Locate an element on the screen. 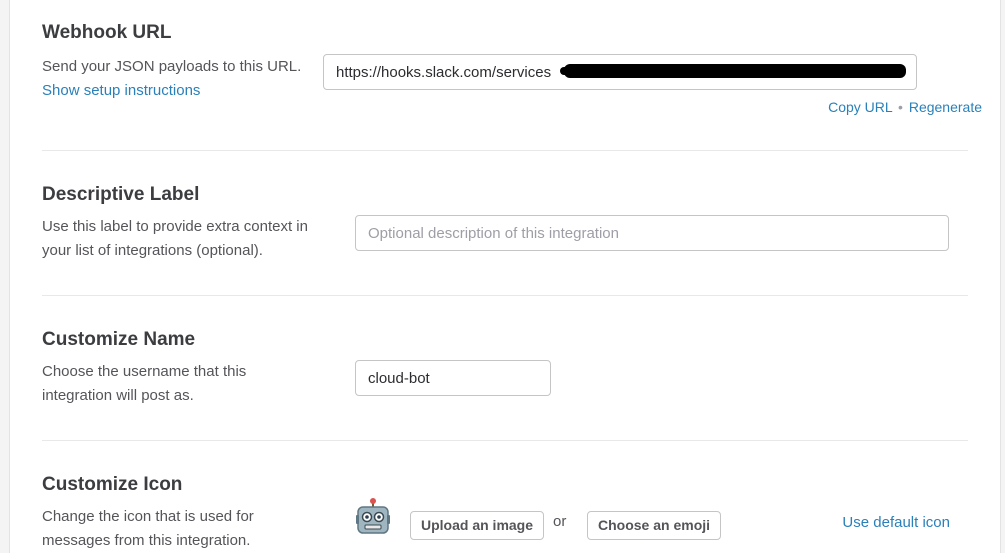  show-setup-instructions-link: Show setup instructions is located at coordinates (121, 90).